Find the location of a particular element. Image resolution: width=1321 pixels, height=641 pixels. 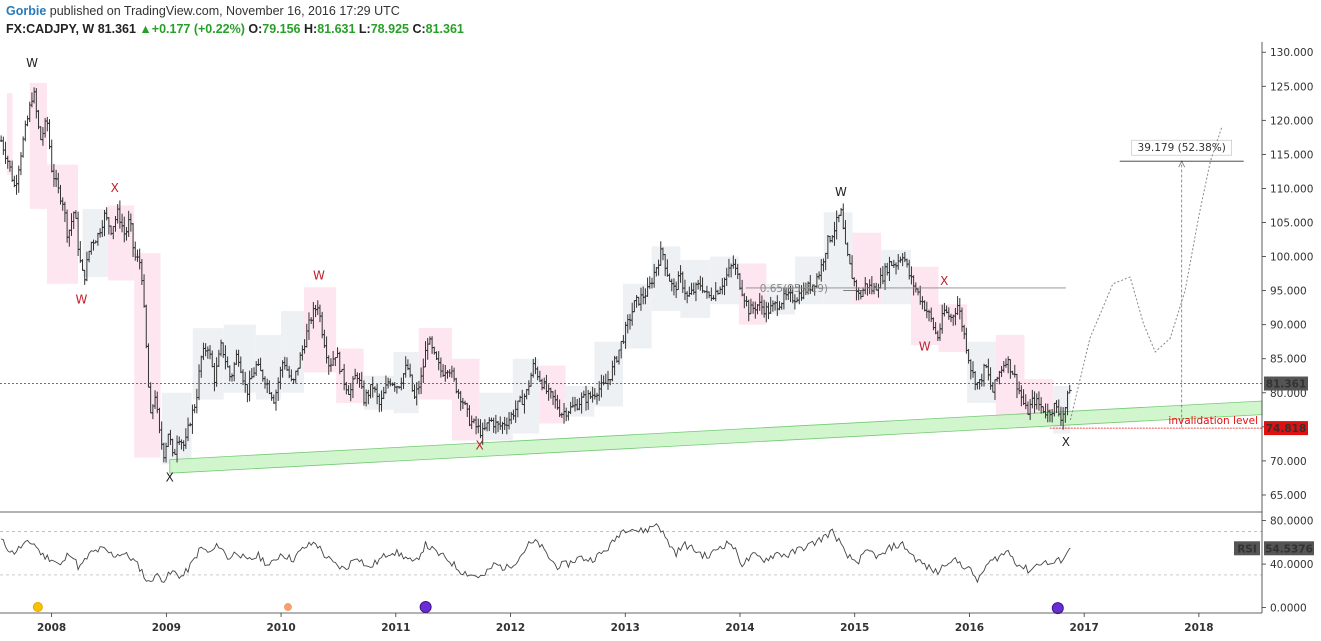

time-tick-label: 2014 is located at coordinates (739, 628).